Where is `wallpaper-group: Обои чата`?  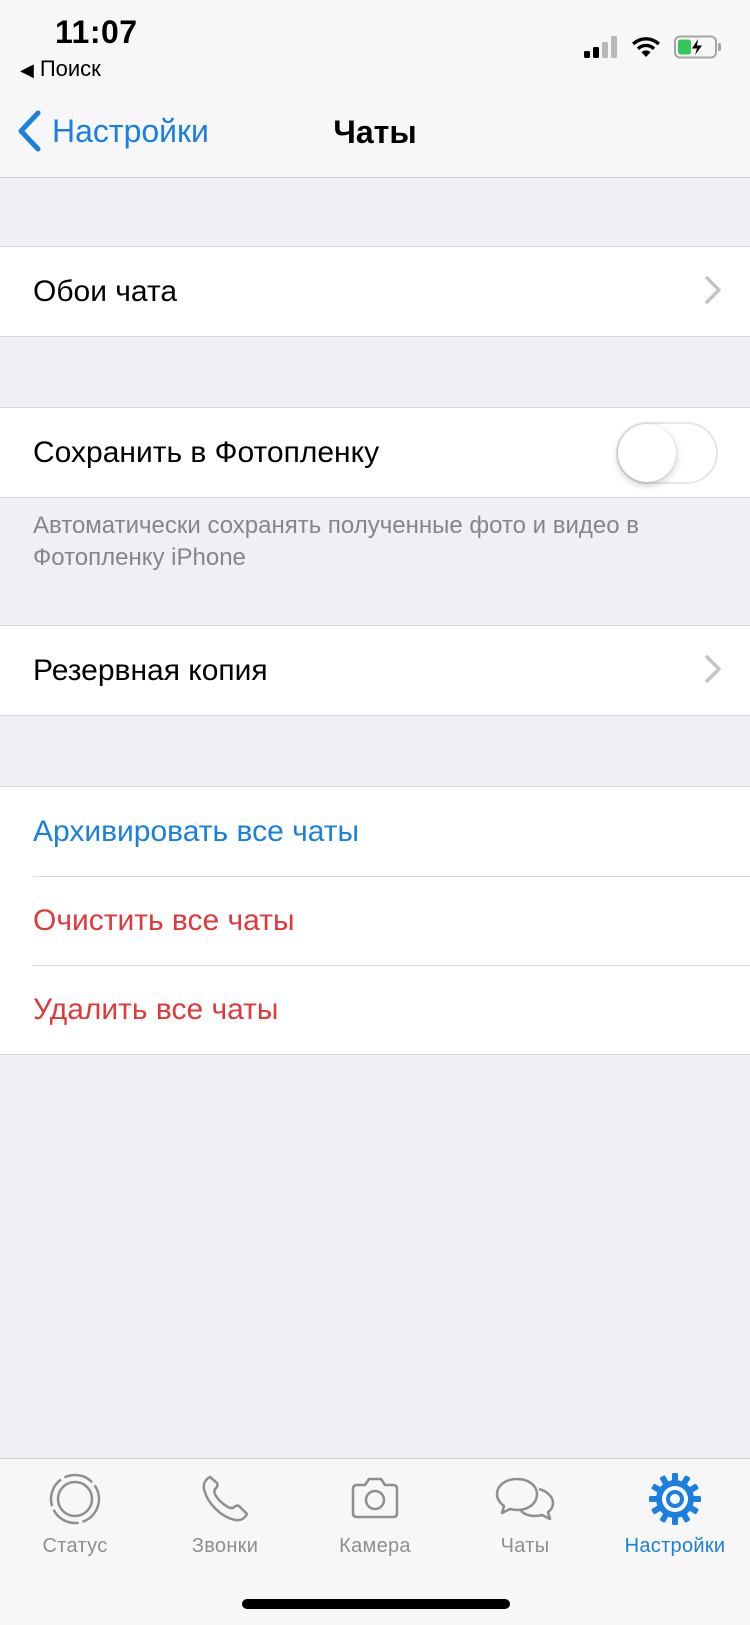 wallpaper-group: Обои чата is located at coordinates (375, 291).